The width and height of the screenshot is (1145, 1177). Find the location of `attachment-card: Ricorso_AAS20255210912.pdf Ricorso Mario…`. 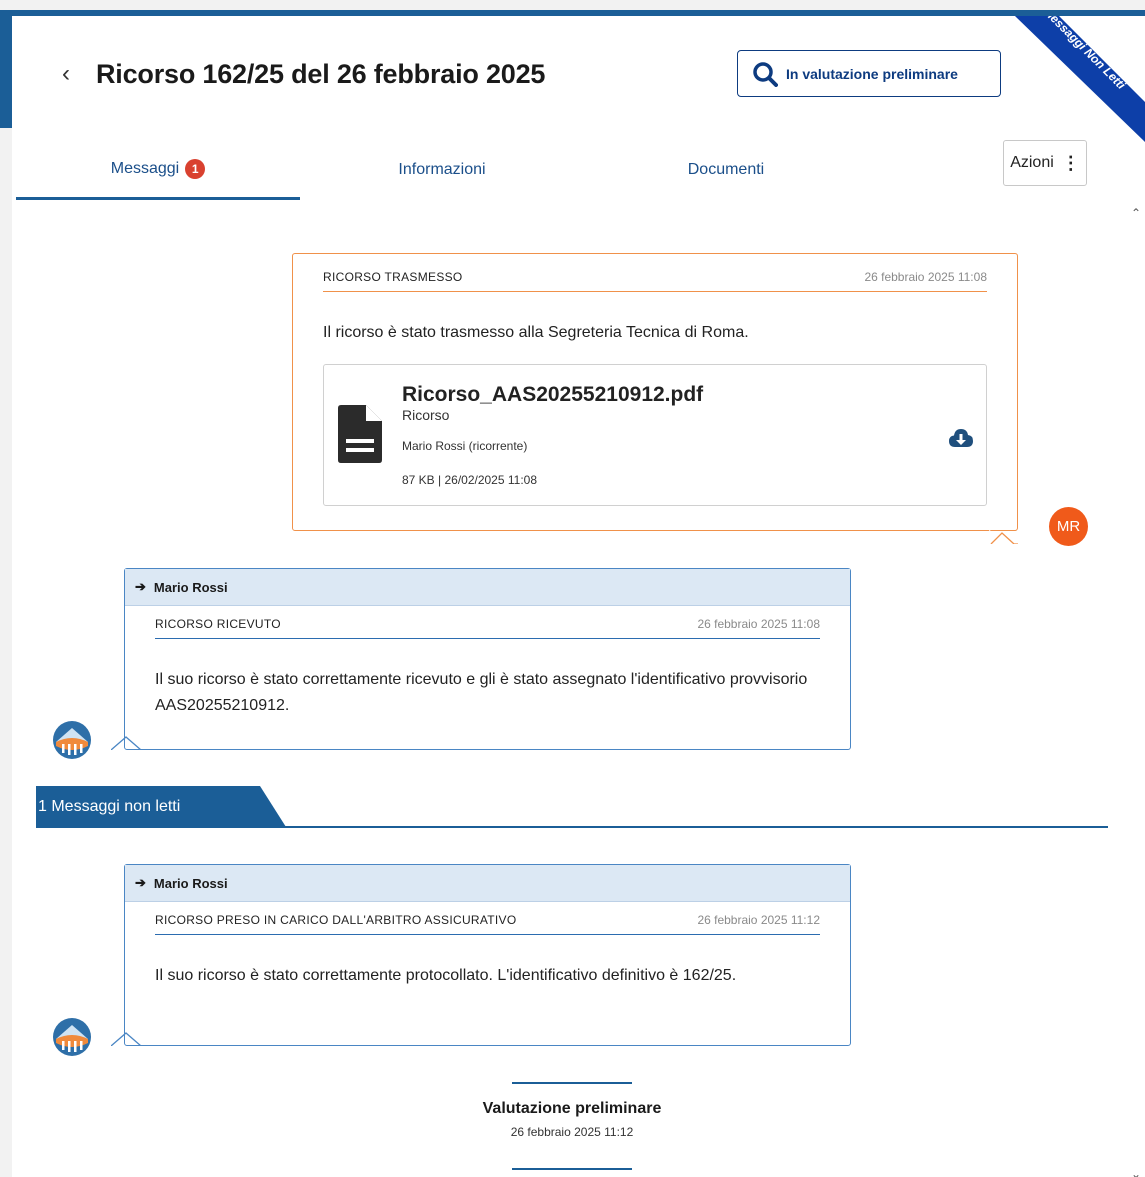

attachment-card: Ricorso_AAS20255210912.pdf Ricorso Mario… is located at coordinates (655, 435).